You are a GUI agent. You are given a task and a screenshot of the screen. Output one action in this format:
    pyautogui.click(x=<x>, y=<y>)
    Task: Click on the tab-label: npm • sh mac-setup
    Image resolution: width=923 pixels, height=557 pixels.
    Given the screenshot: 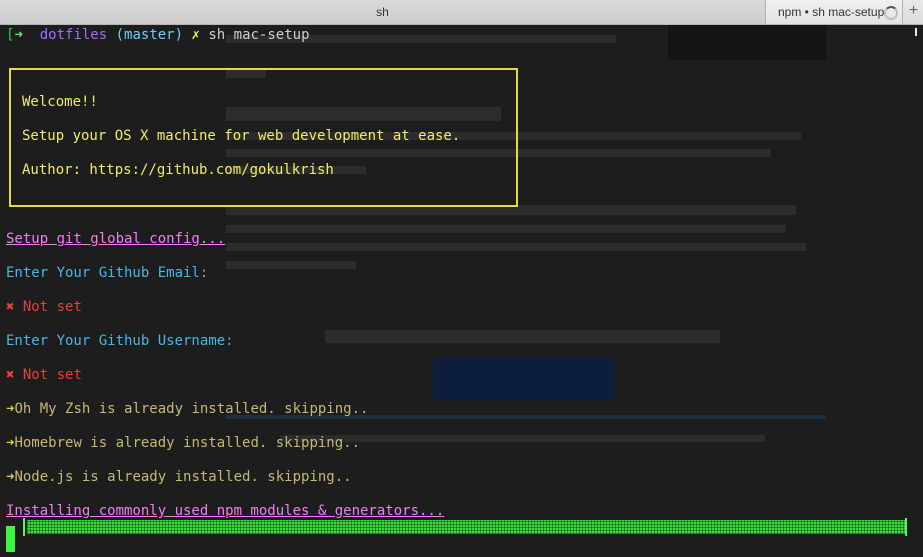 What is the action you would take?
    pyautogui.click(x=831, y=12)
    